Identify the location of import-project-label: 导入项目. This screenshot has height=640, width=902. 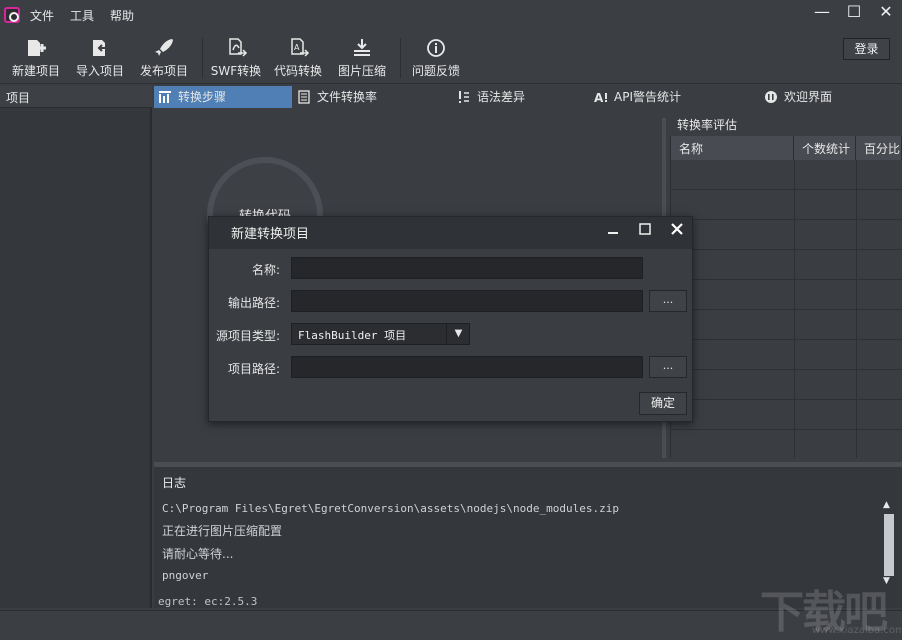
(99, 71).